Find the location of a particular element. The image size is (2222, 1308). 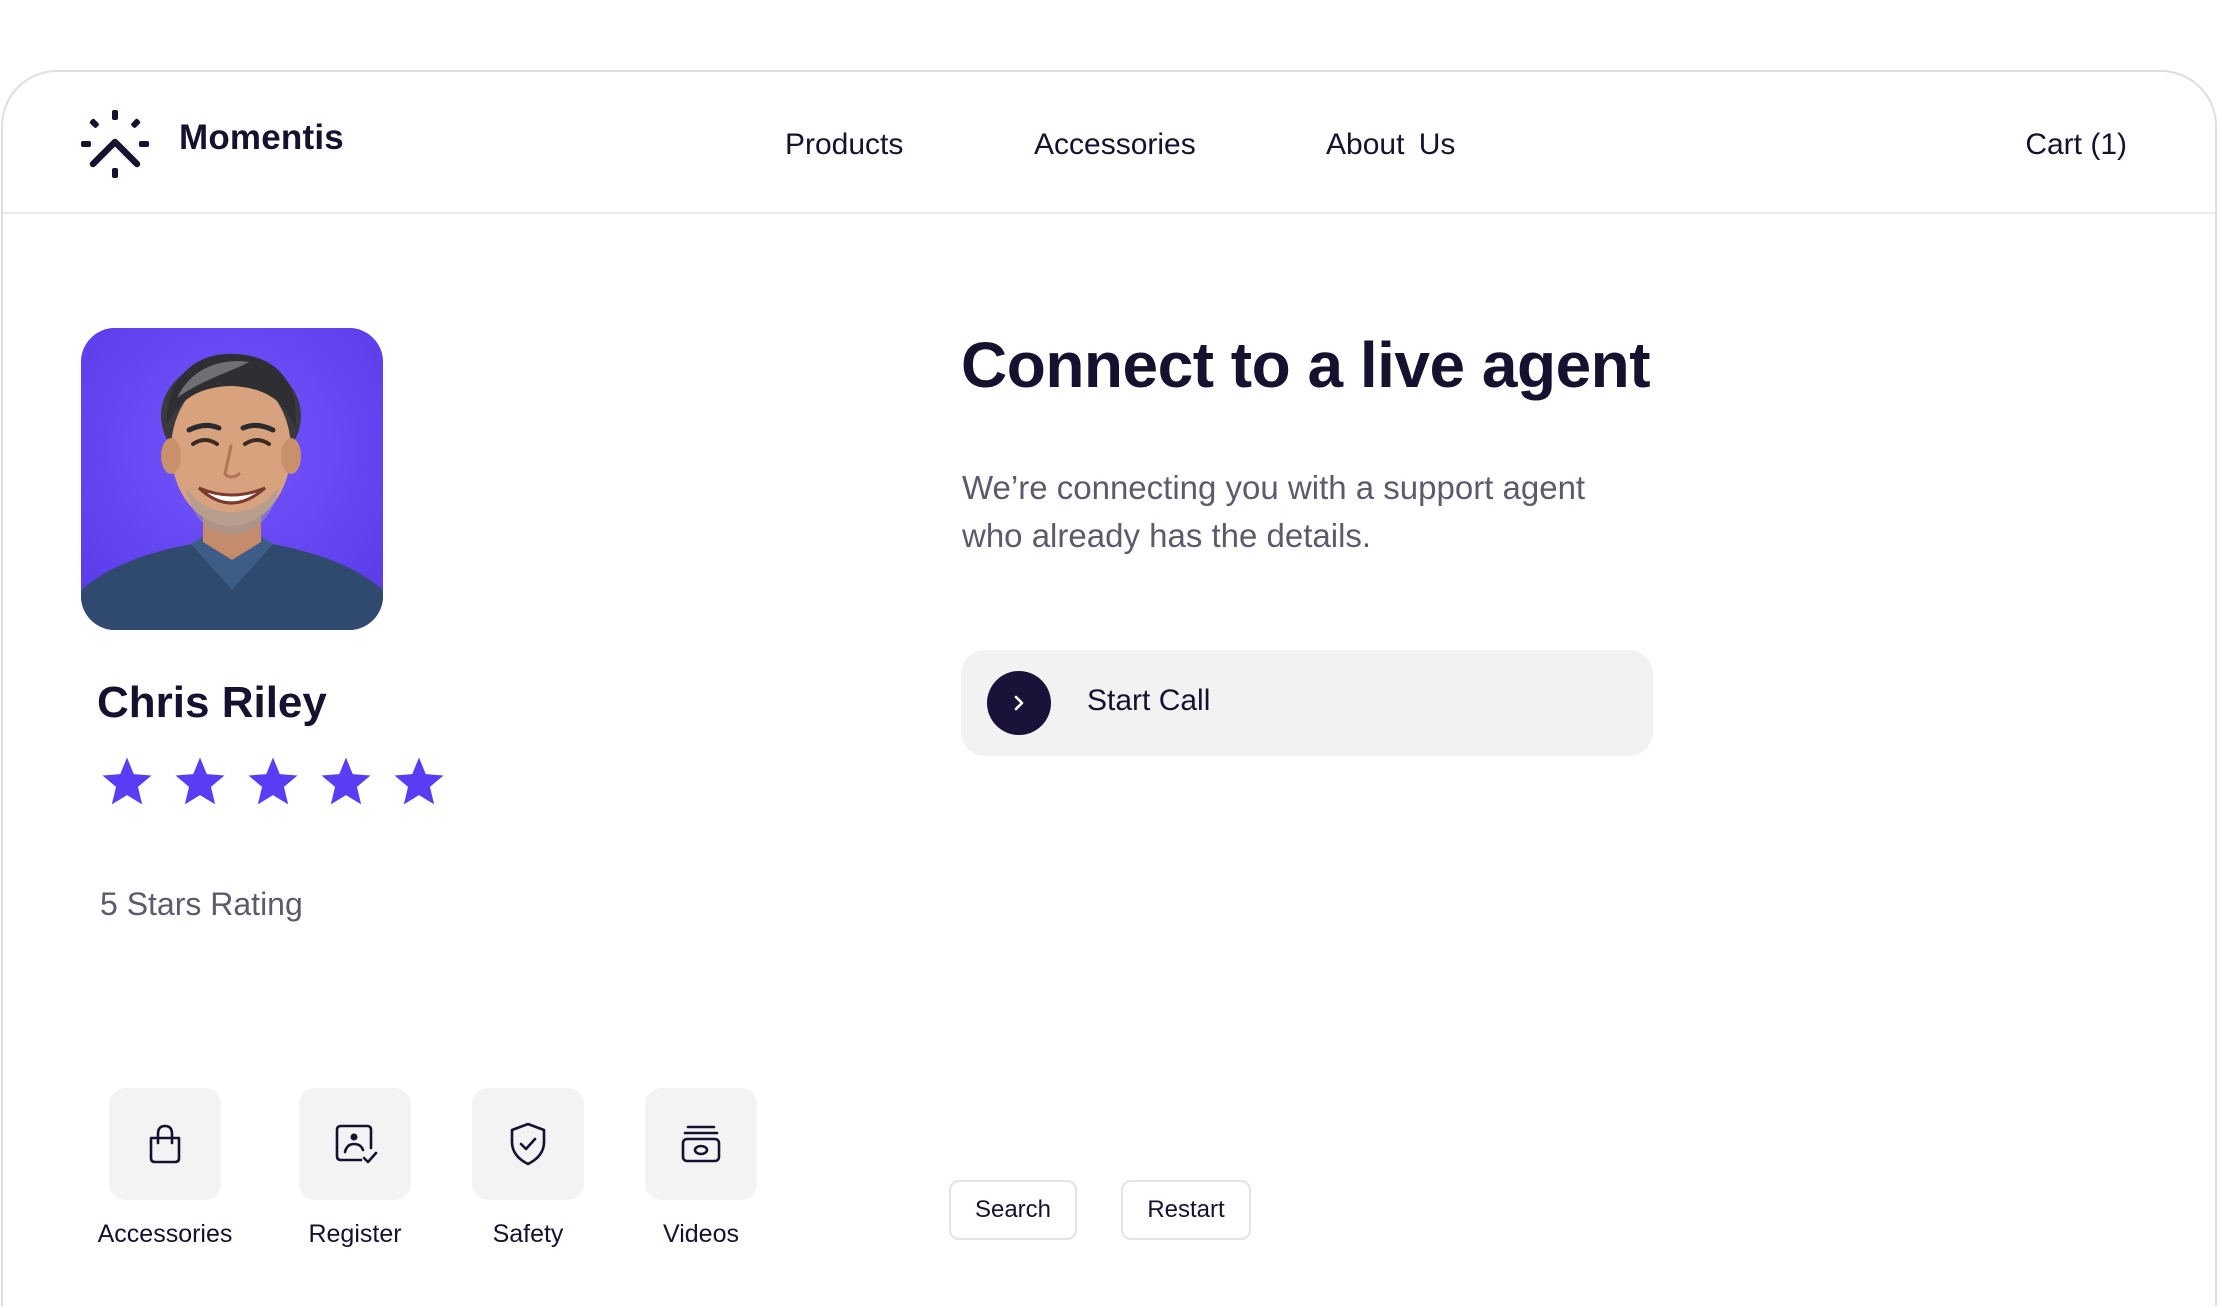

video-stack-icon is located at coordinates (701, 1144).